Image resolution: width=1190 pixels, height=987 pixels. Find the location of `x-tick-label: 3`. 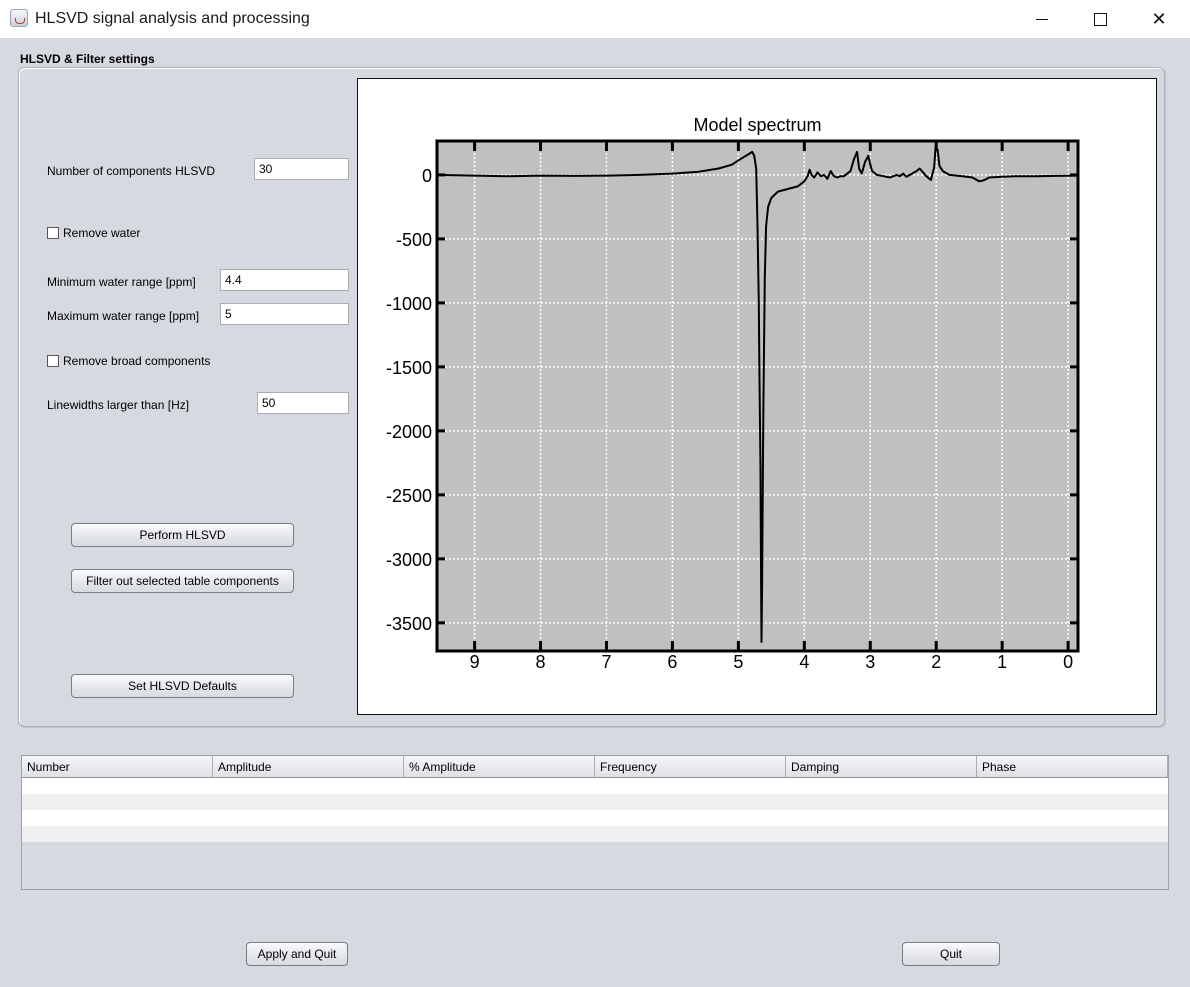

x-tick-label: 3 is located at coordinates (870, 662).